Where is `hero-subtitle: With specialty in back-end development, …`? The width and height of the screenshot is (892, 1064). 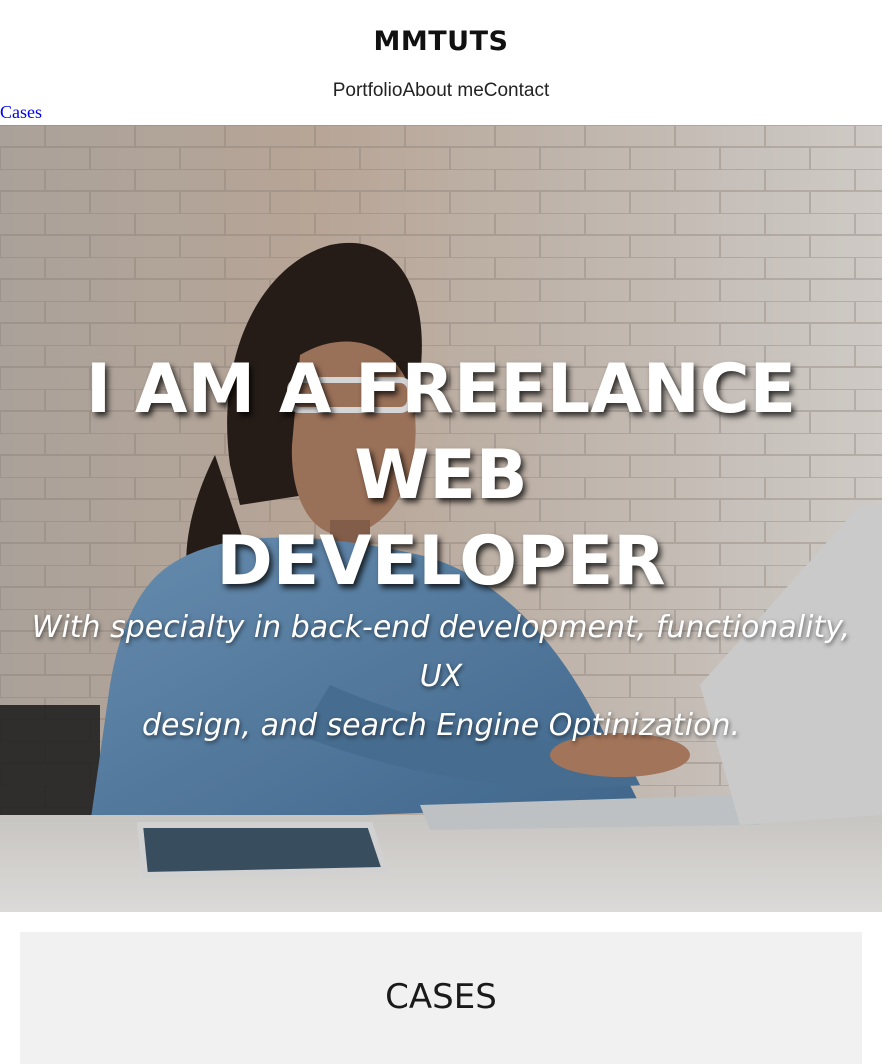 hero-subtitle: With specialty in back-end development, … is located at coordinates (441, 676).